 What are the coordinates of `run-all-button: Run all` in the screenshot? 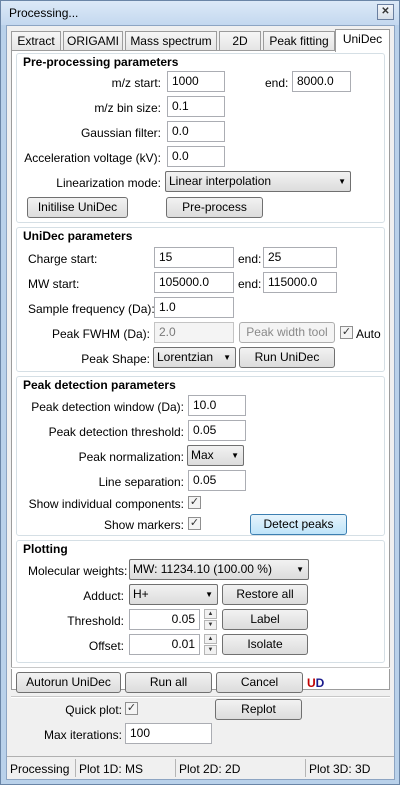 It's located at (168, 682).